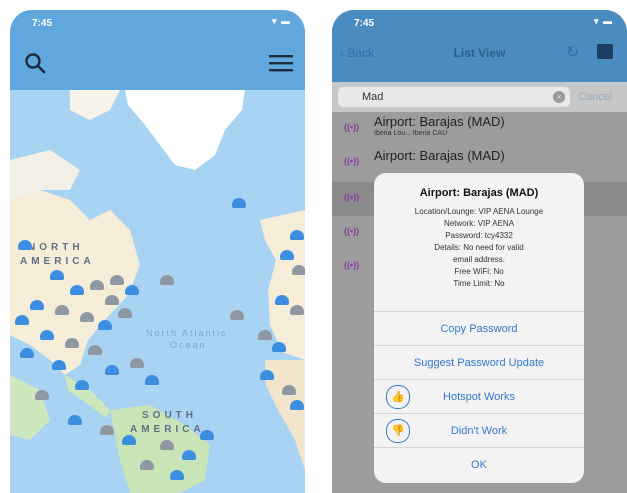  Describe the element at coordinates (281, 63) in the screenshot. I see `hamburger-menu-icon` at that location.